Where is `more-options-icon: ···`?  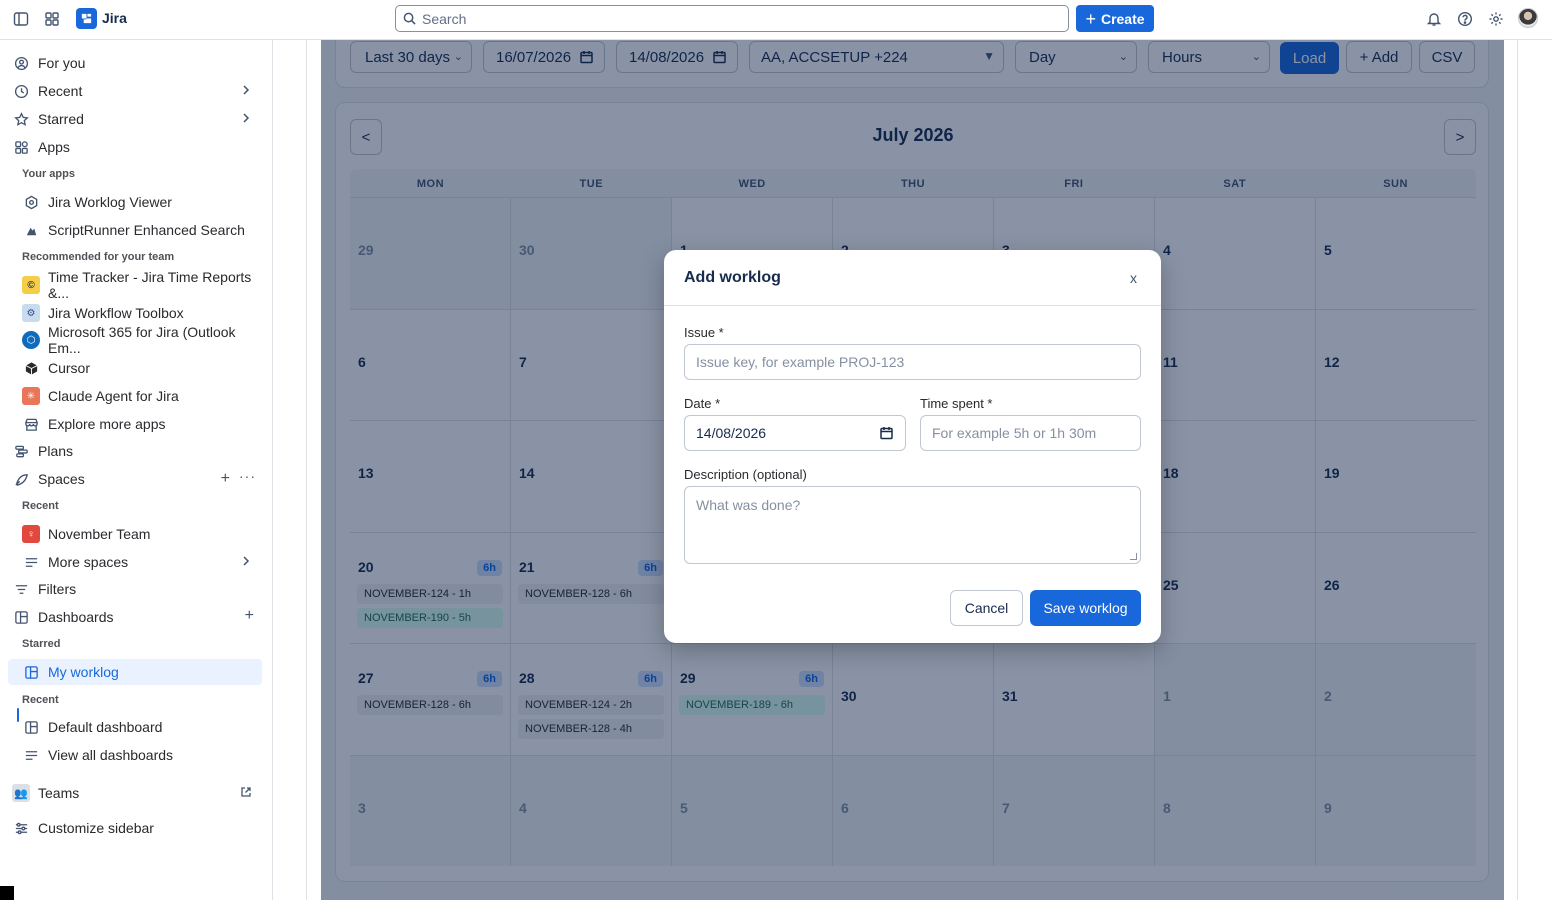 more-options-icon: ··· is located at coordinates (247, 476).